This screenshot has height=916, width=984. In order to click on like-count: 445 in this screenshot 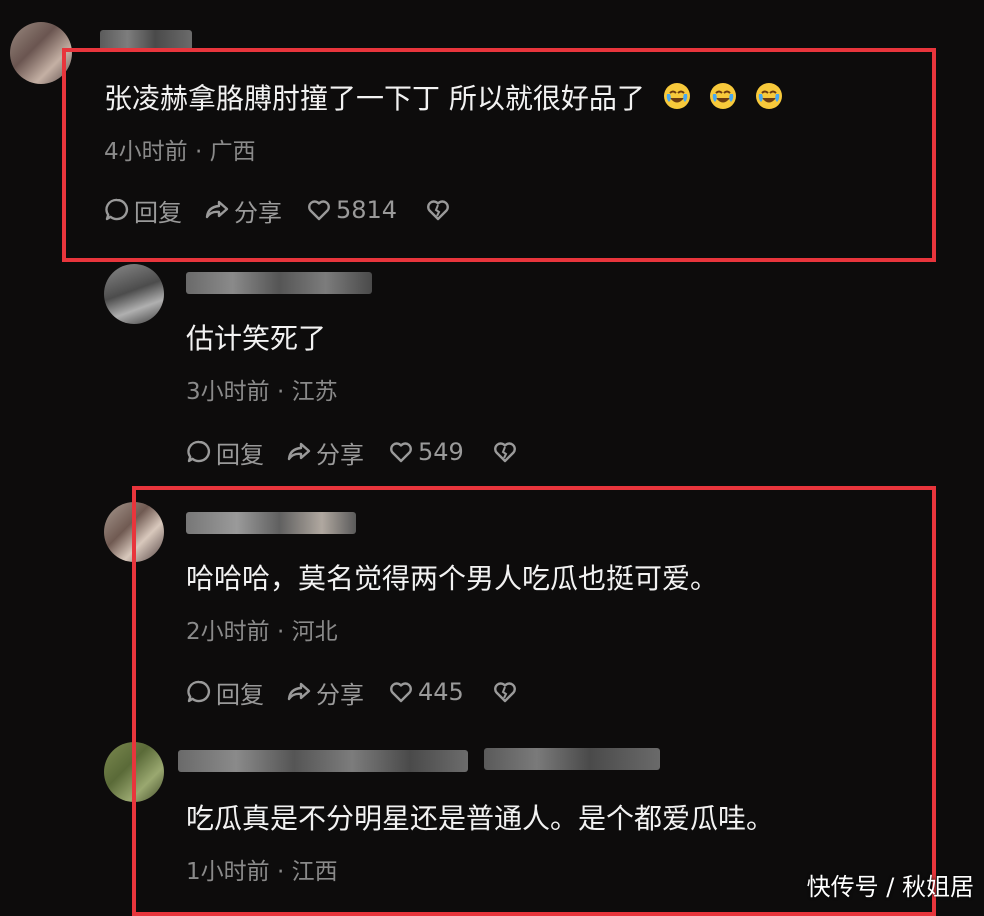, I will do `click(441, 692)`.